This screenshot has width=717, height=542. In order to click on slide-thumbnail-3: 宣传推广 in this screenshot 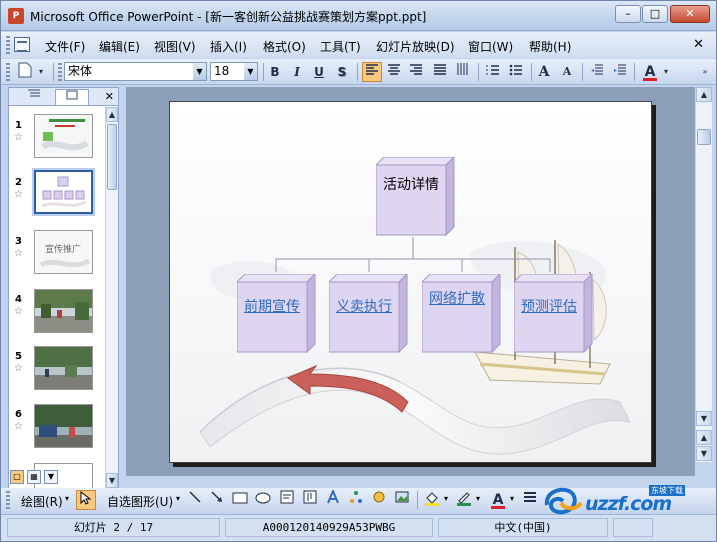, I will do `click(63, 252)`.